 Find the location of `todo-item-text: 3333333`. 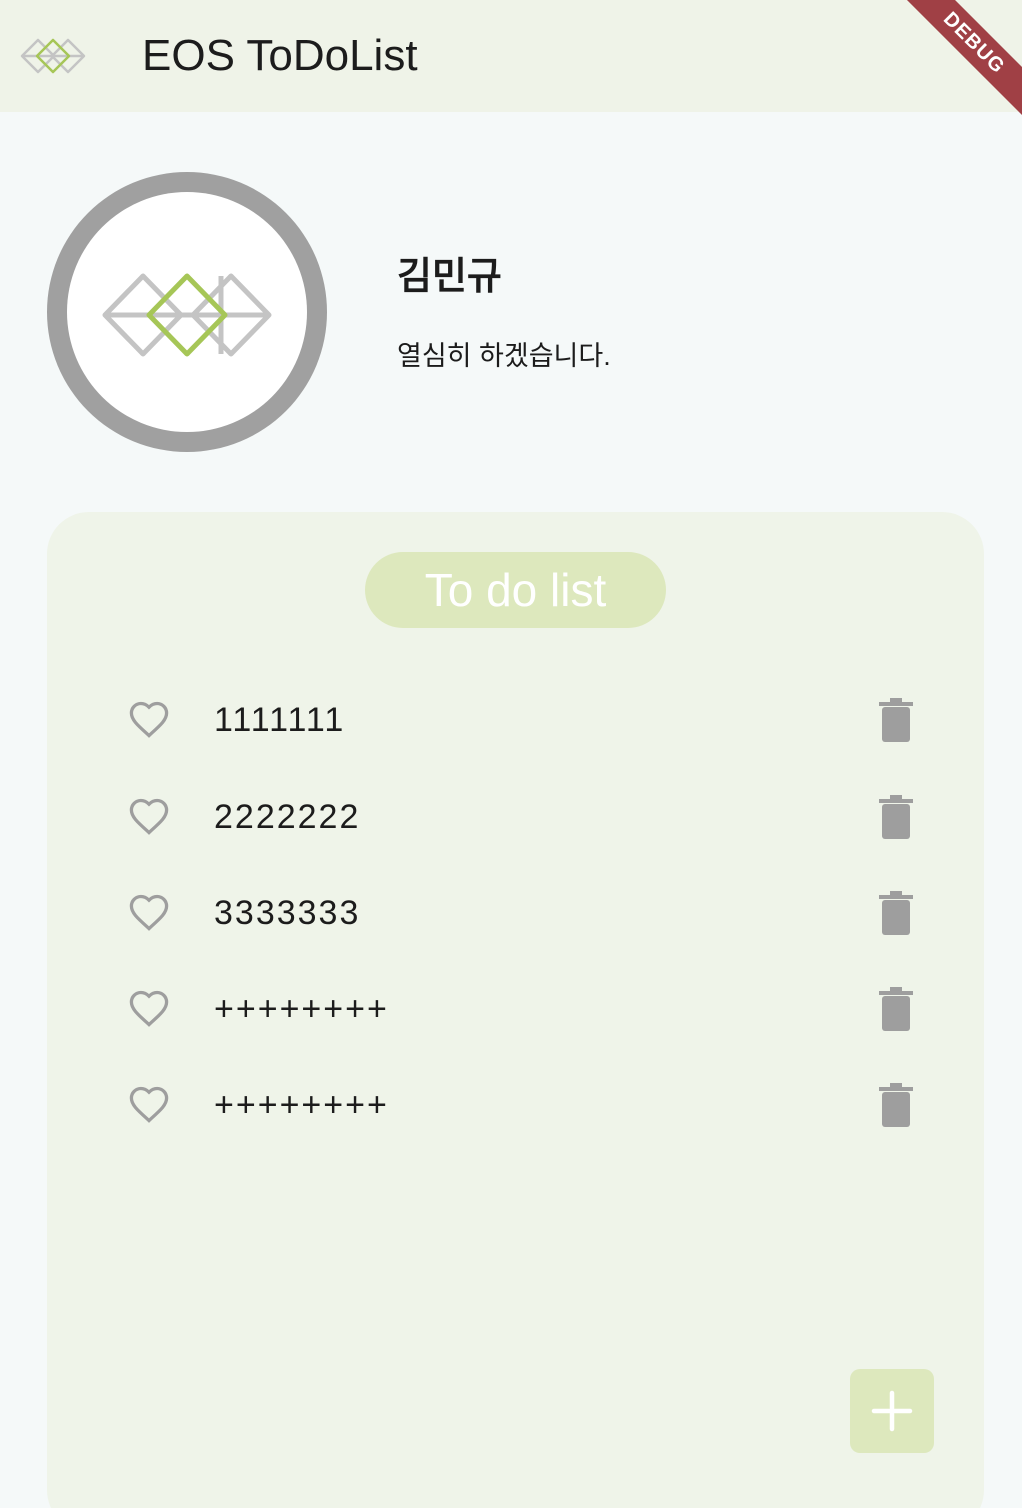

todo-item-text: 3333333 is located at coordinates (287, 913).